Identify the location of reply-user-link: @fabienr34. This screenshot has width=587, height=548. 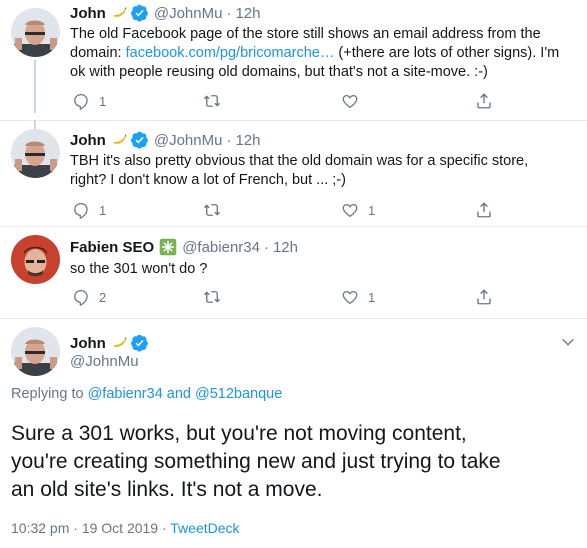
(125, 394).